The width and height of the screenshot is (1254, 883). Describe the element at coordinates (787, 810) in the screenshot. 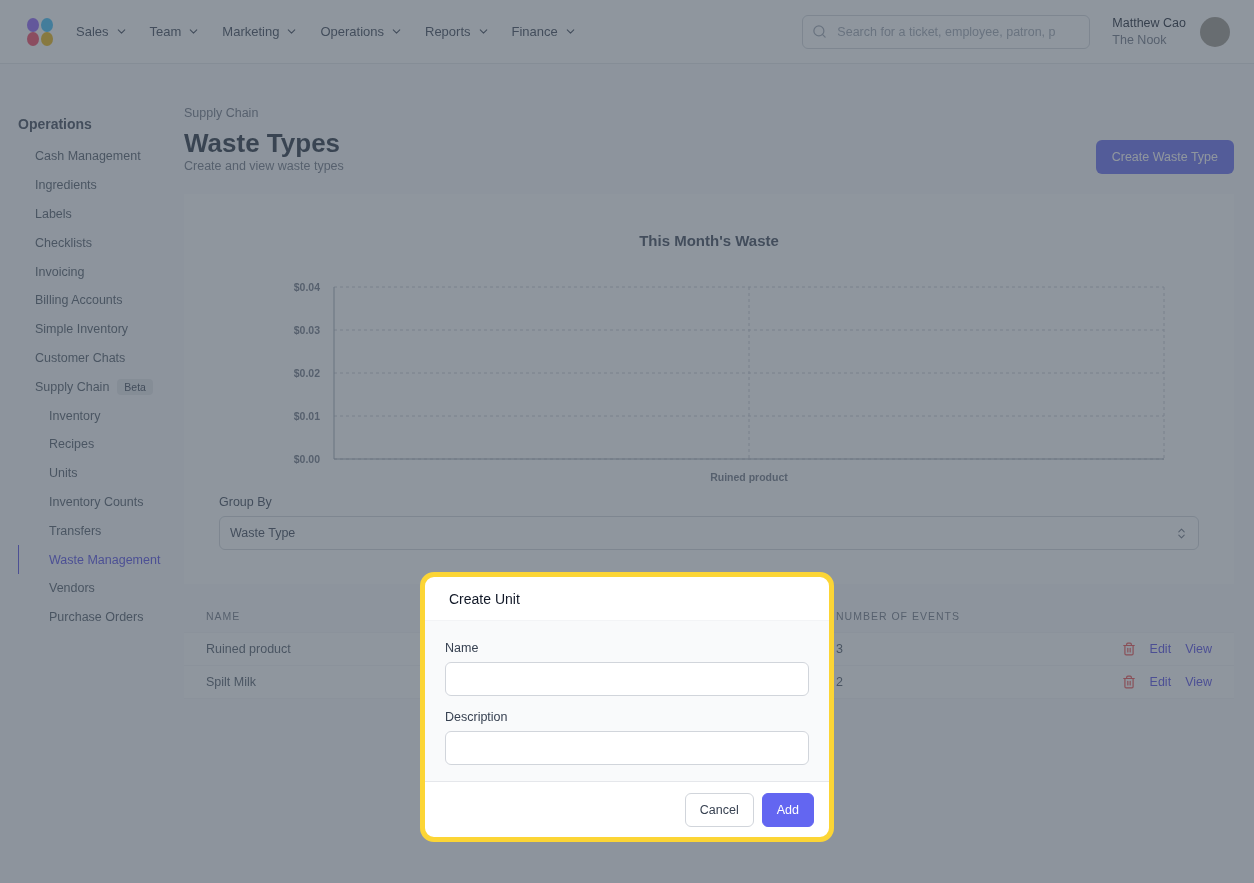

I see `add-button: Add` at that location.